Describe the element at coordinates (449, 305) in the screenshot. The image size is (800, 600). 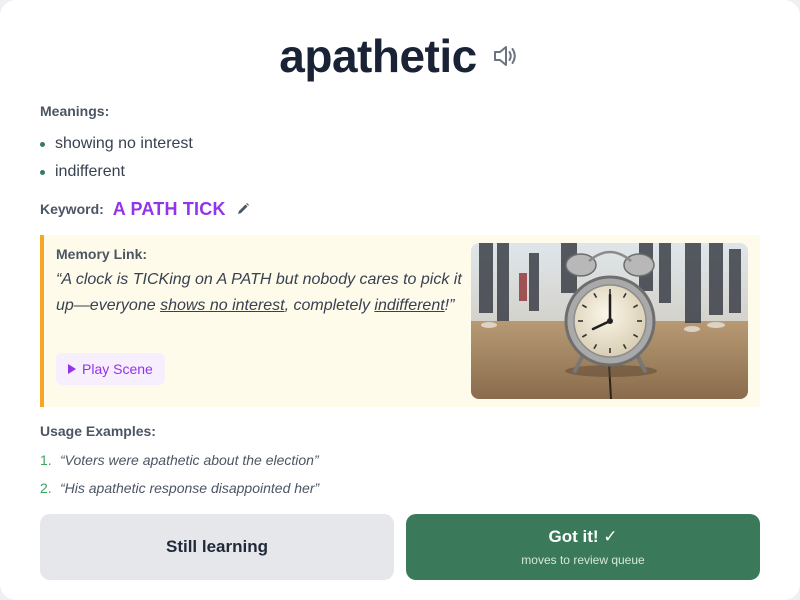
I see `story-text: !”` at that location.